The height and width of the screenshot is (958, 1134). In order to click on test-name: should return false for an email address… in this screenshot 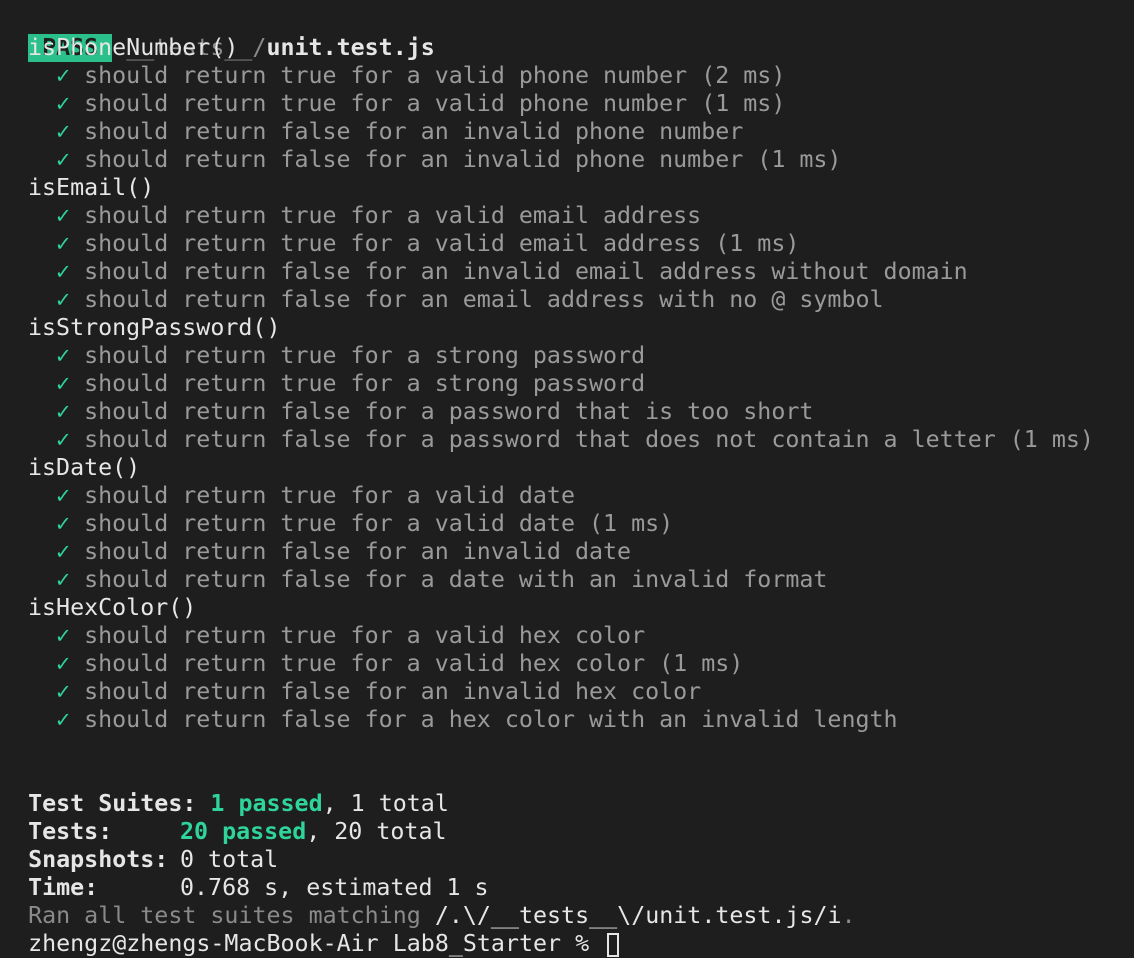, I will do `click(484, 299)`.